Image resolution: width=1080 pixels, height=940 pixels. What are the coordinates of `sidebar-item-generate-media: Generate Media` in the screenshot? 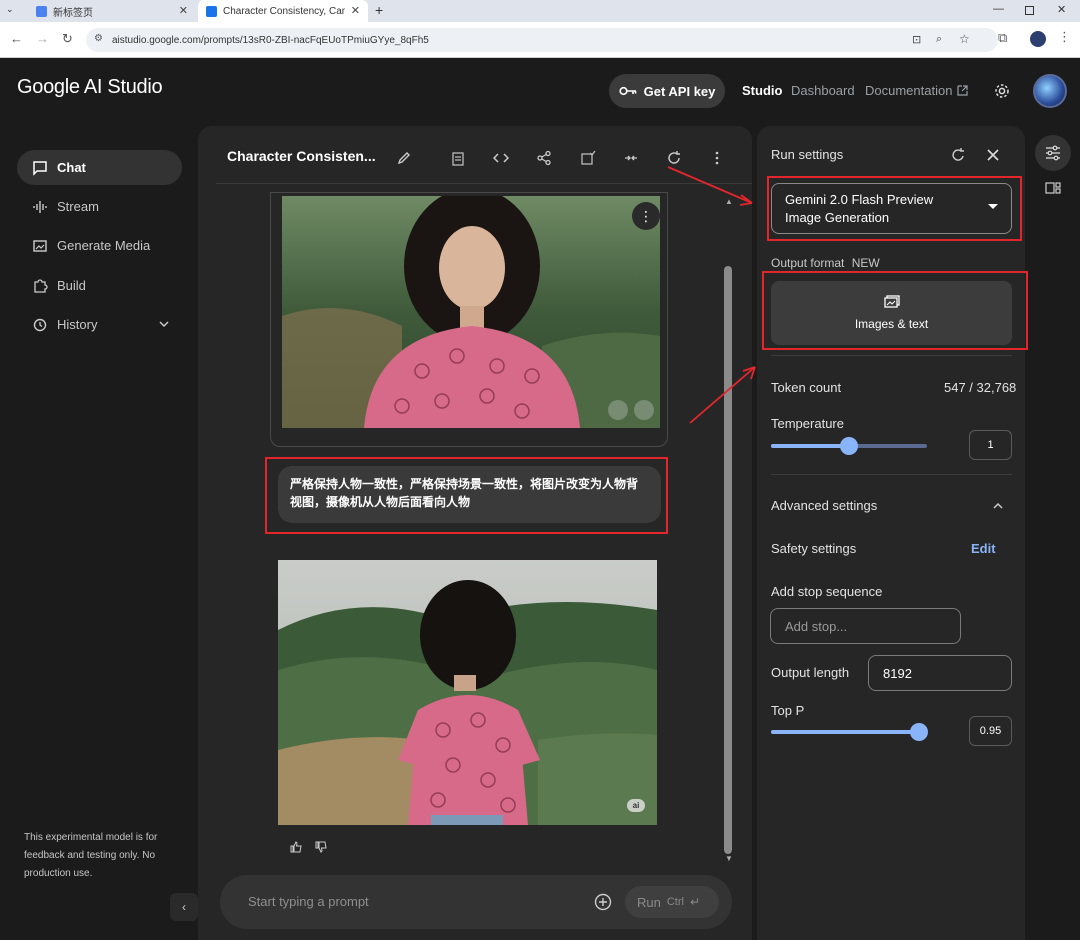 It's located at (99, 245).